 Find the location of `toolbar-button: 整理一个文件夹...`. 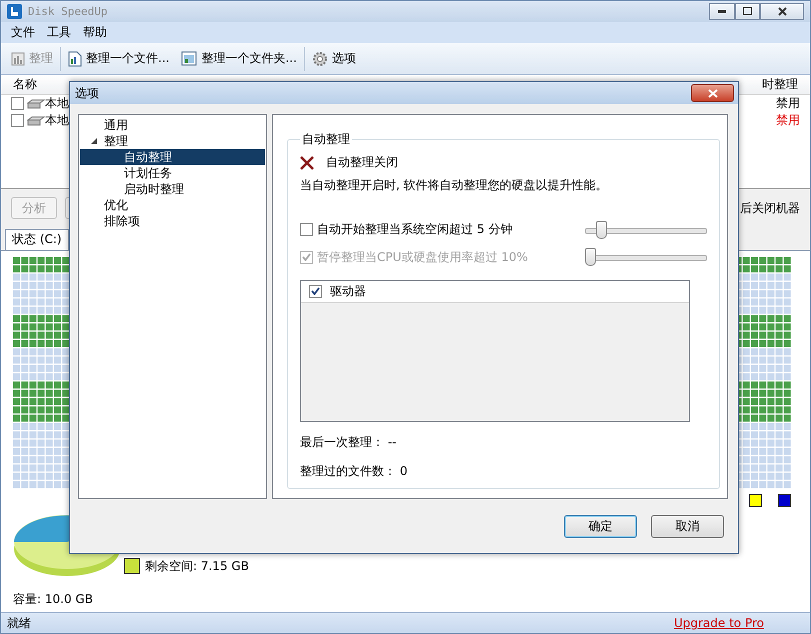

toolbar-button: 整理一个文件夹... is located at coordinates (239, 59).